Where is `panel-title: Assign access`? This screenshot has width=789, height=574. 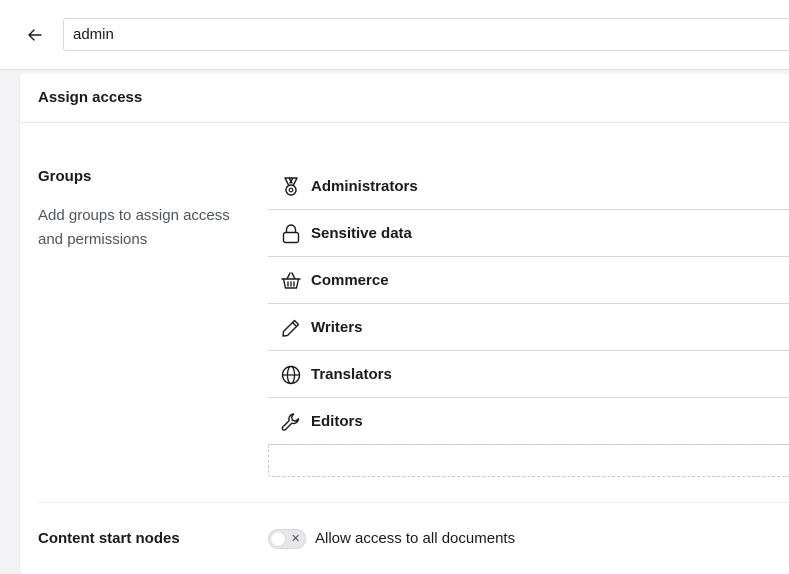 panel-title: Assign access is located at coordinates (90, 97).